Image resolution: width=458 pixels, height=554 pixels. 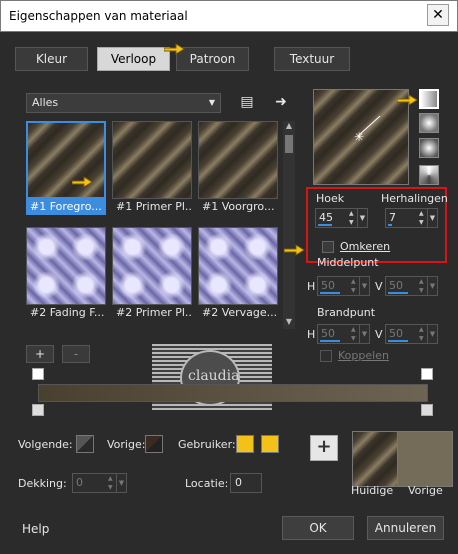 What do you see at coordinates (328, 247) in the screenshot?
I see `omkeren-checkbox` at bounding box center [328, 247].